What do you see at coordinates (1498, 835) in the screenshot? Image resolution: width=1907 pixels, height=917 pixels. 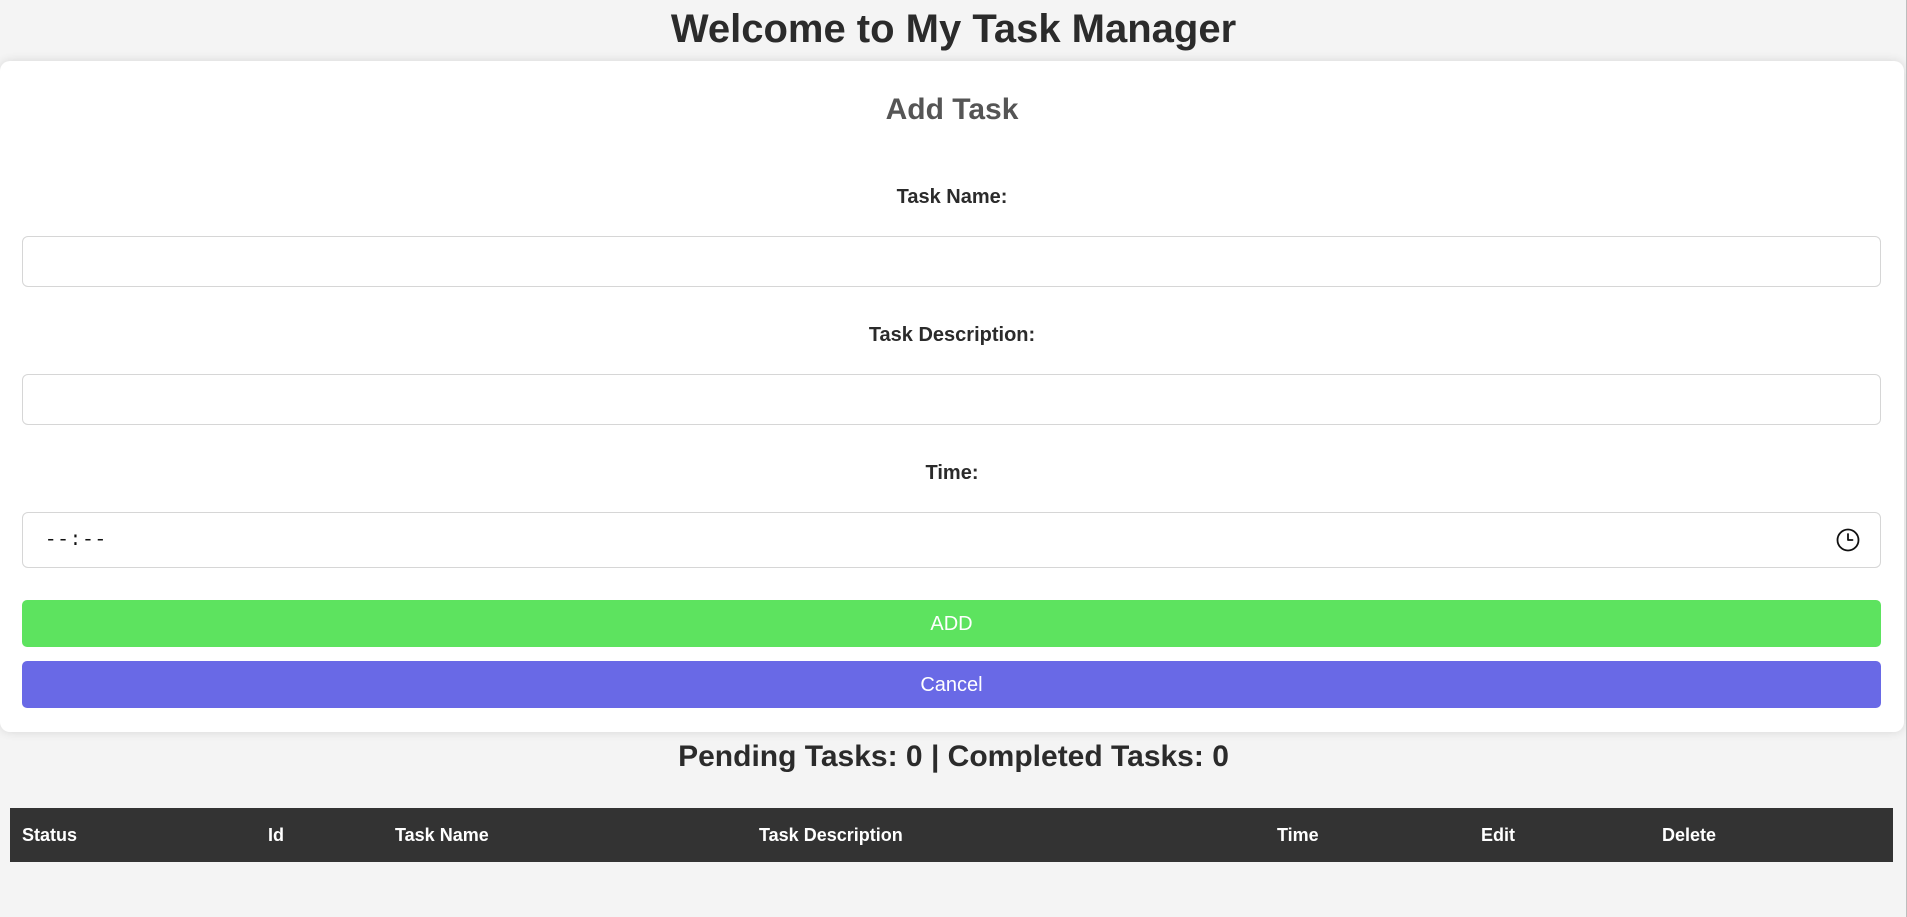 I see `column-header-edit: Edit` at bounding box center [1498, 835].